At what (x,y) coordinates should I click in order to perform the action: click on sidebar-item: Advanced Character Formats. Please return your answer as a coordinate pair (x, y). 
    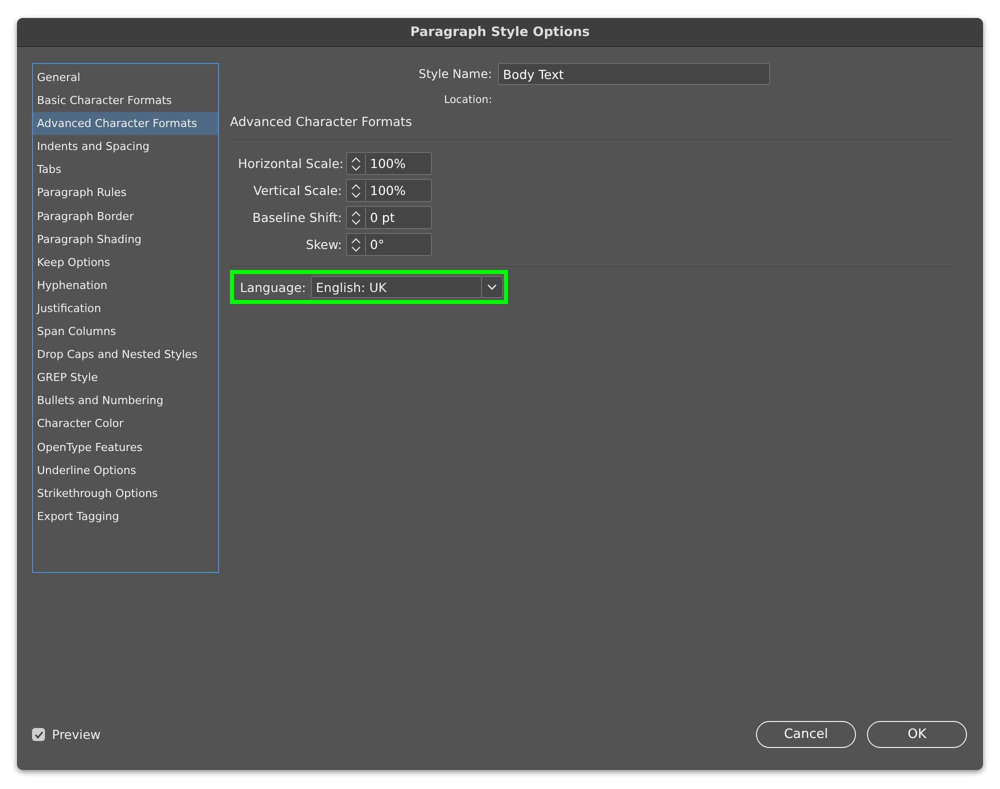
    Looking at the image, I should click on (125, 124).